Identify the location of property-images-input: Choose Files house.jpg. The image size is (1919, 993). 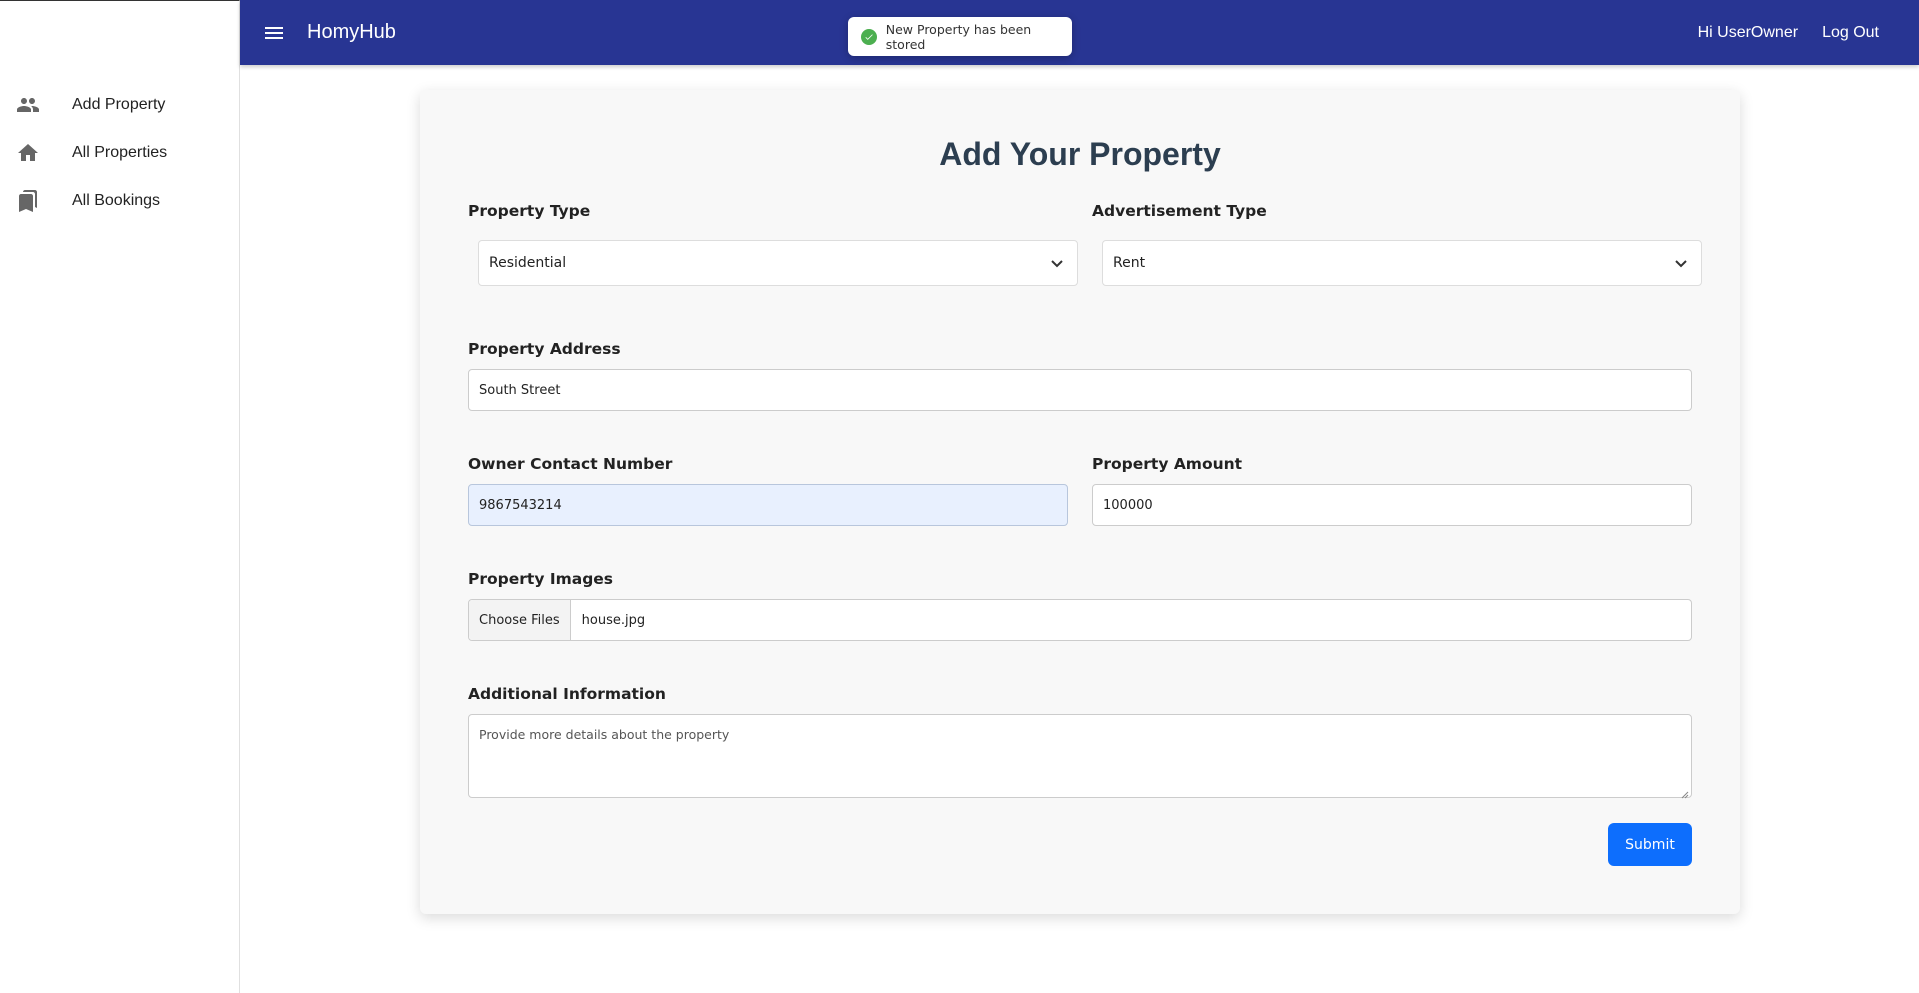
(1080, 620).